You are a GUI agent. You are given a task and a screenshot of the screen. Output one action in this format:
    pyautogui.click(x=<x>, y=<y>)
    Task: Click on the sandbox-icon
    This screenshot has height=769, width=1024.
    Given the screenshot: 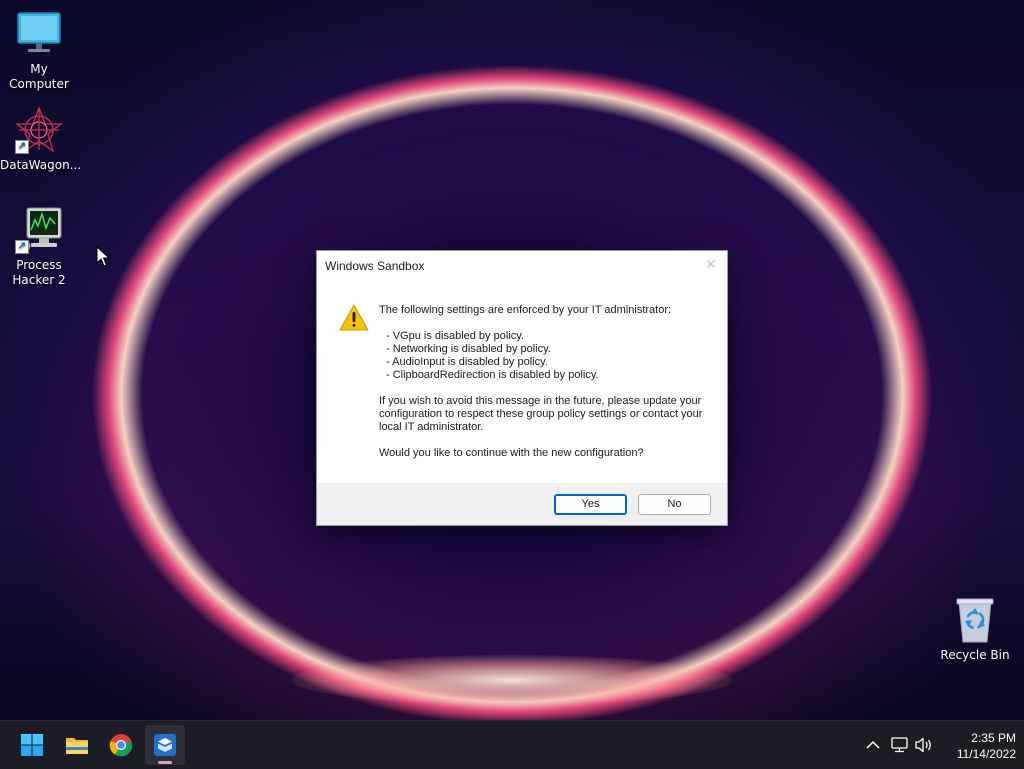 What is the action you would take?
    pyautogui.click(x=165, y=745)
    